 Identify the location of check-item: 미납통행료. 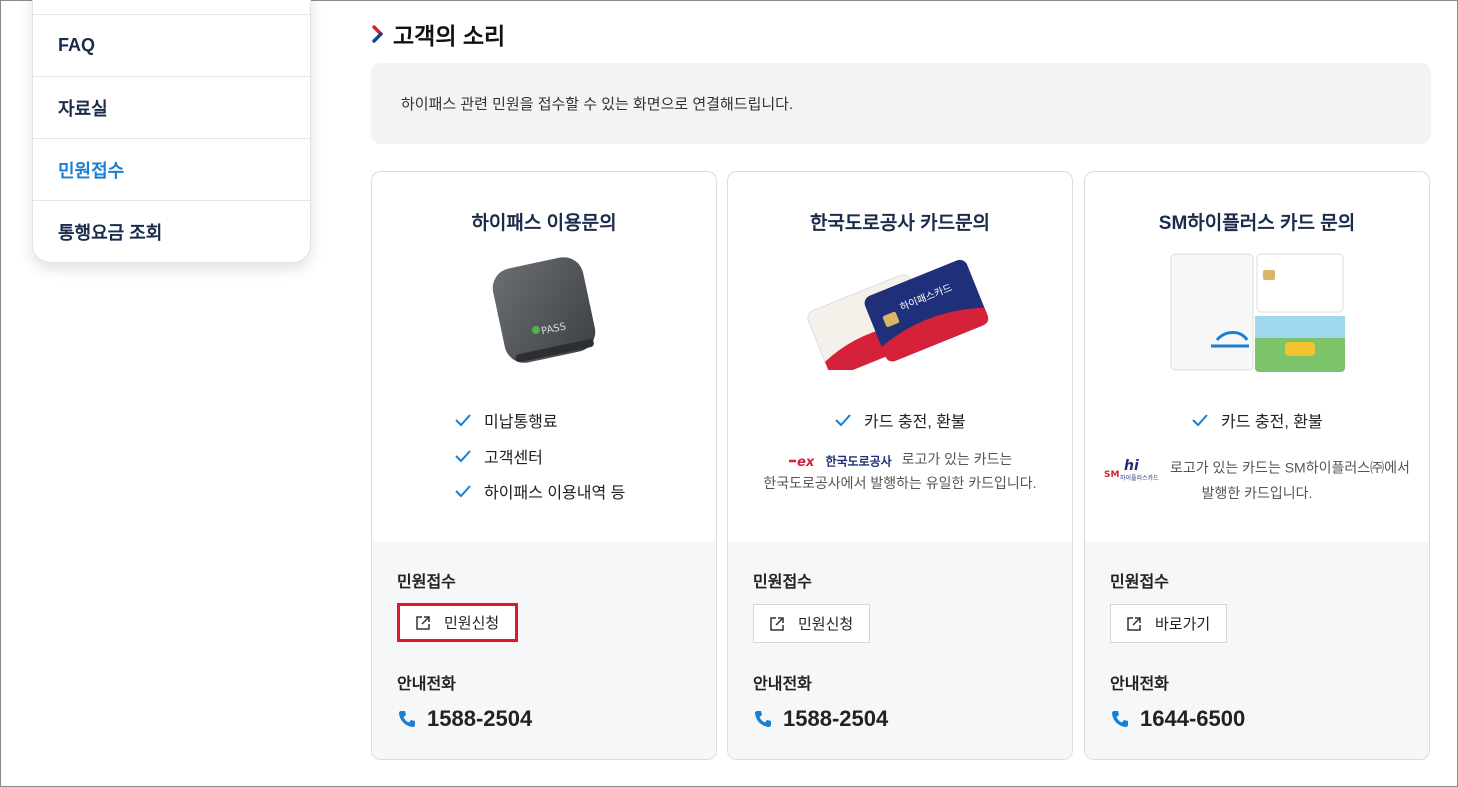
(506, 420).